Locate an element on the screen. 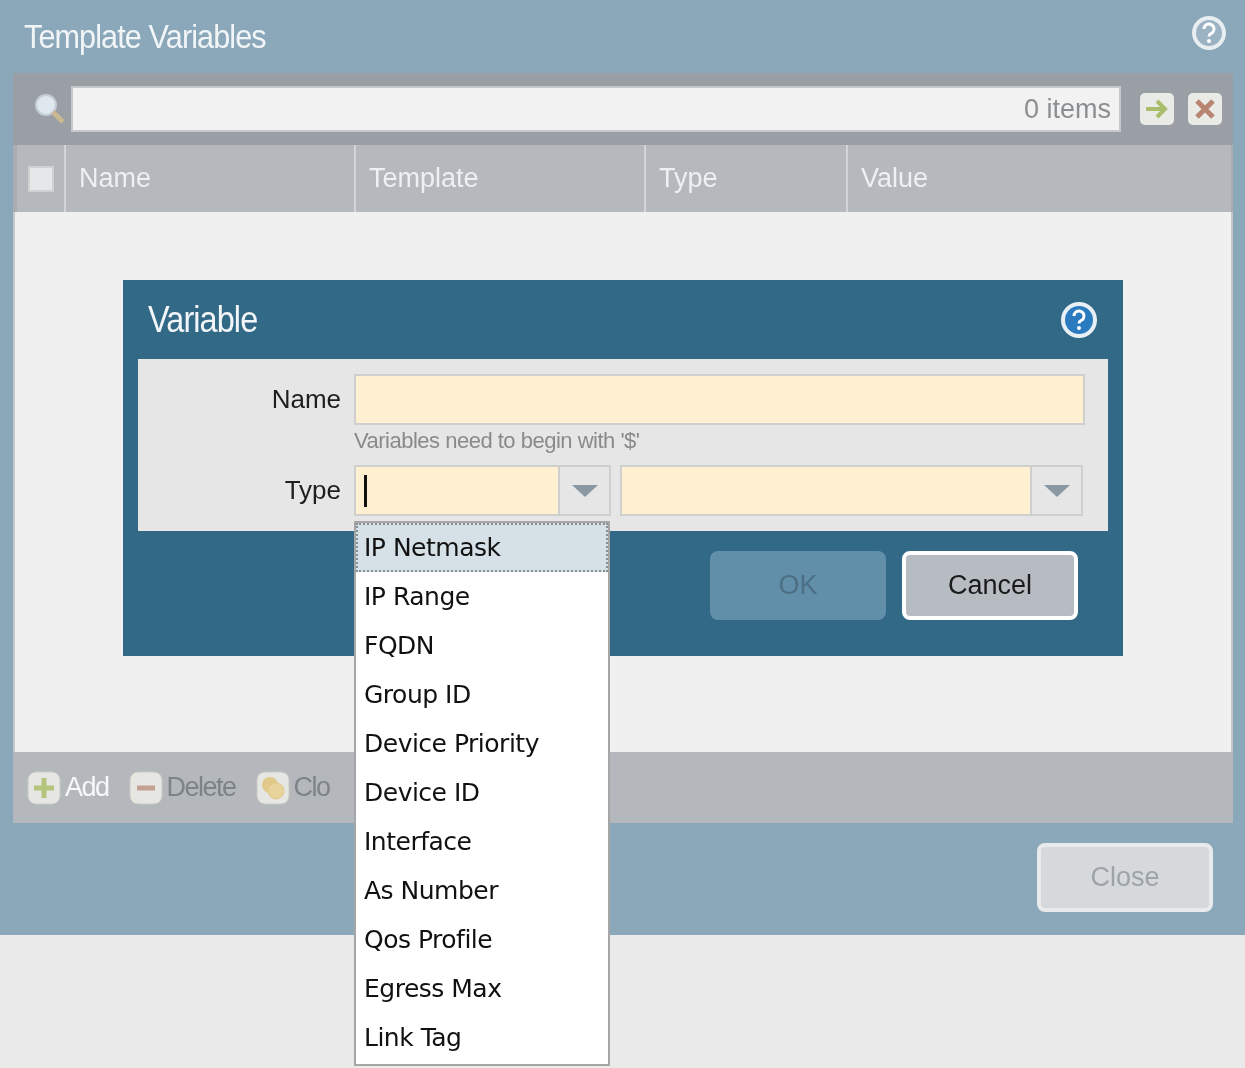 This screenshot has height=1068, width=1245. circles-icon is located at coordinates (272, 787).